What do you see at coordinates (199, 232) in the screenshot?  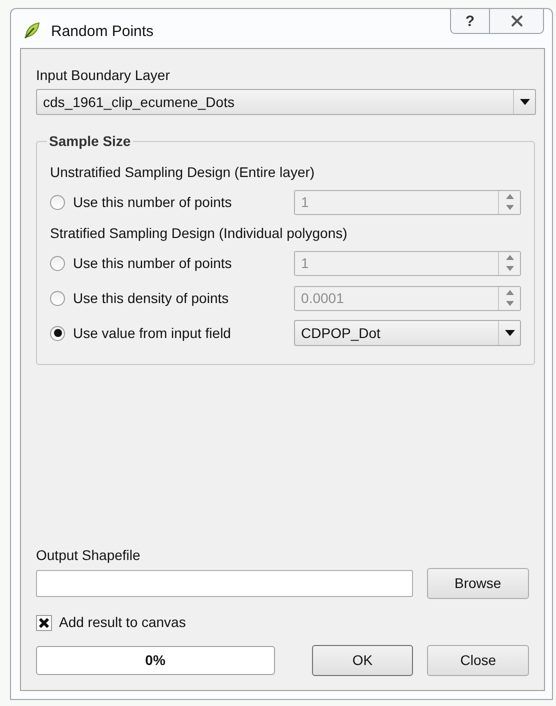 I see `section-label: Stratified Sampling Design (Individual polygons)` at bounding box center [199, 232].